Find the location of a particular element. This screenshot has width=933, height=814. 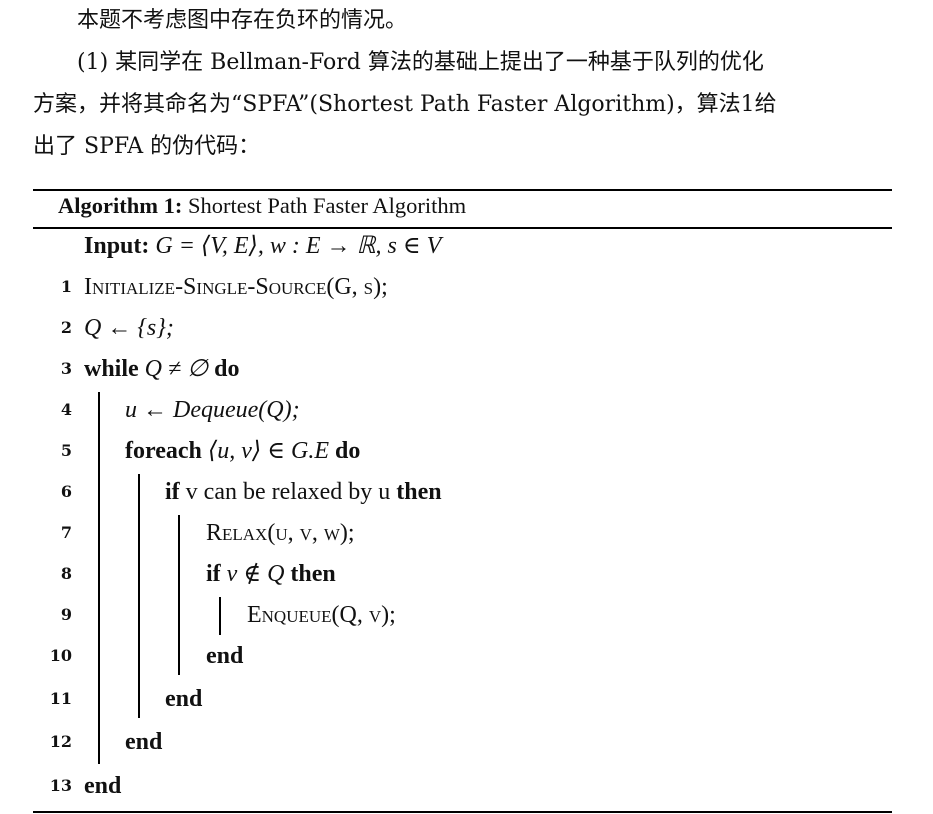

intro-line-1: 本题不考虑图中存在负环的情况。 is located at coordinates (242, 20).